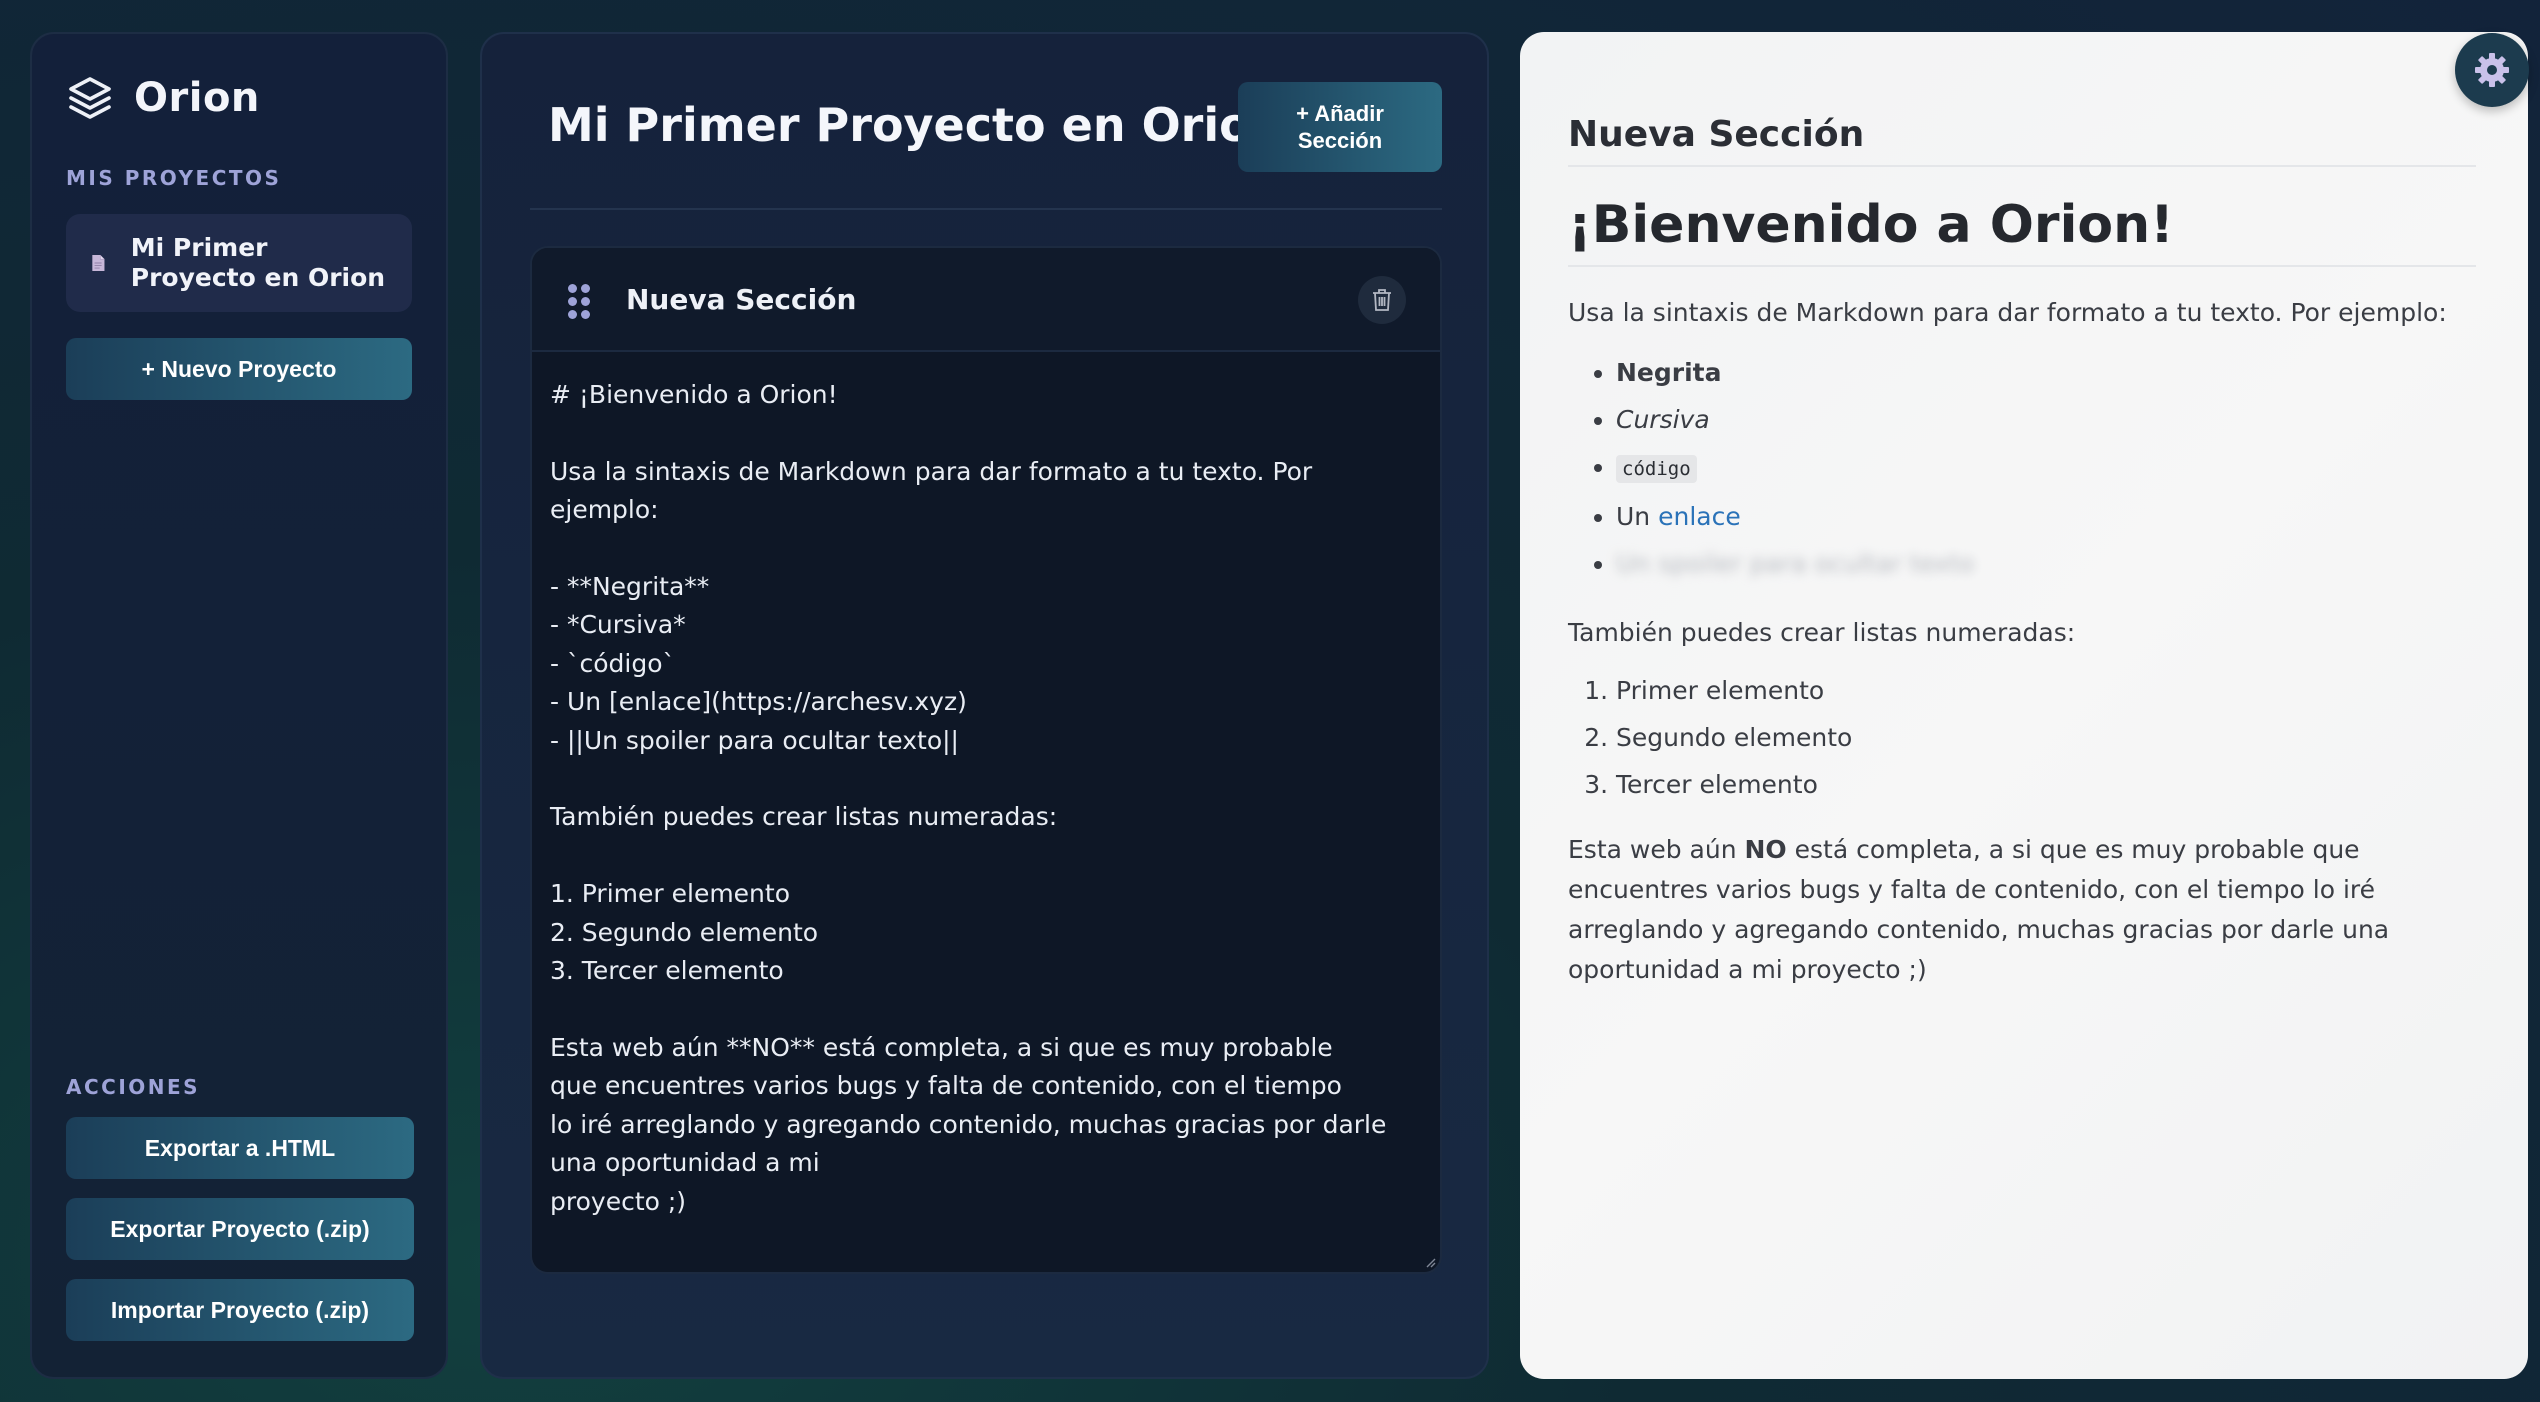 This screenshot has width=2540, height=1402. I want to click on inline-code: código, so click(1656, 469).